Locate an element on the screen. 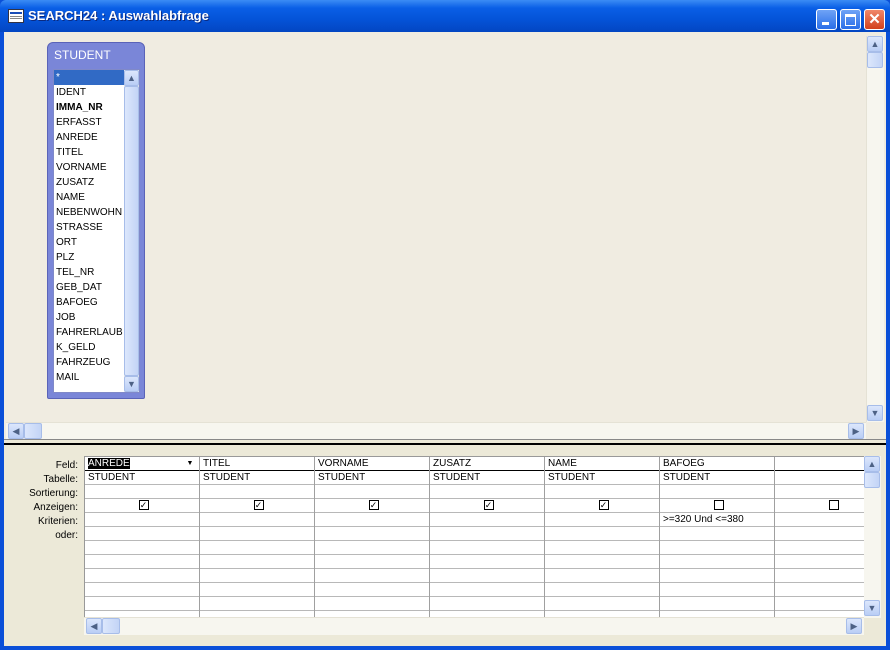 The height and width of the screenshot is (650, 890). table-pane-vertical-scrollbar: ▲ ▼ is located at coordinates (875, 229).